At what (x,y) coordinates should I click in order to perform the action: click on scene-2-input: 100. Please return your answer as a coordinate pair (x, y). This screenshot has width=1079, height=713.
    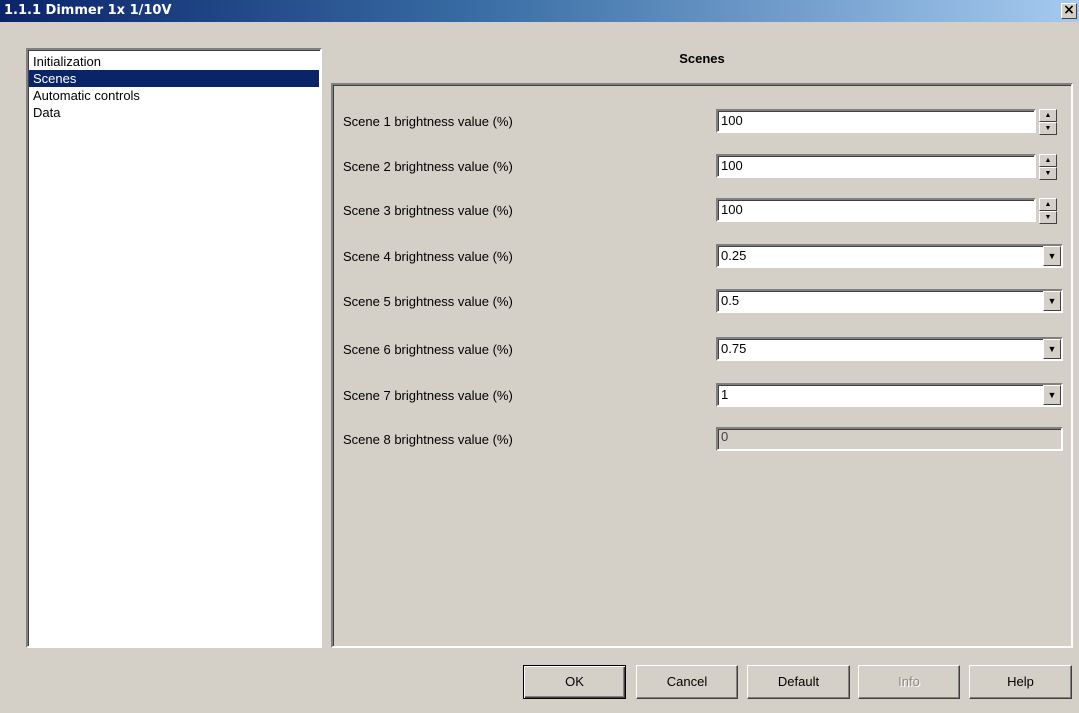
    Looking at the image, I should click on (876, 166).